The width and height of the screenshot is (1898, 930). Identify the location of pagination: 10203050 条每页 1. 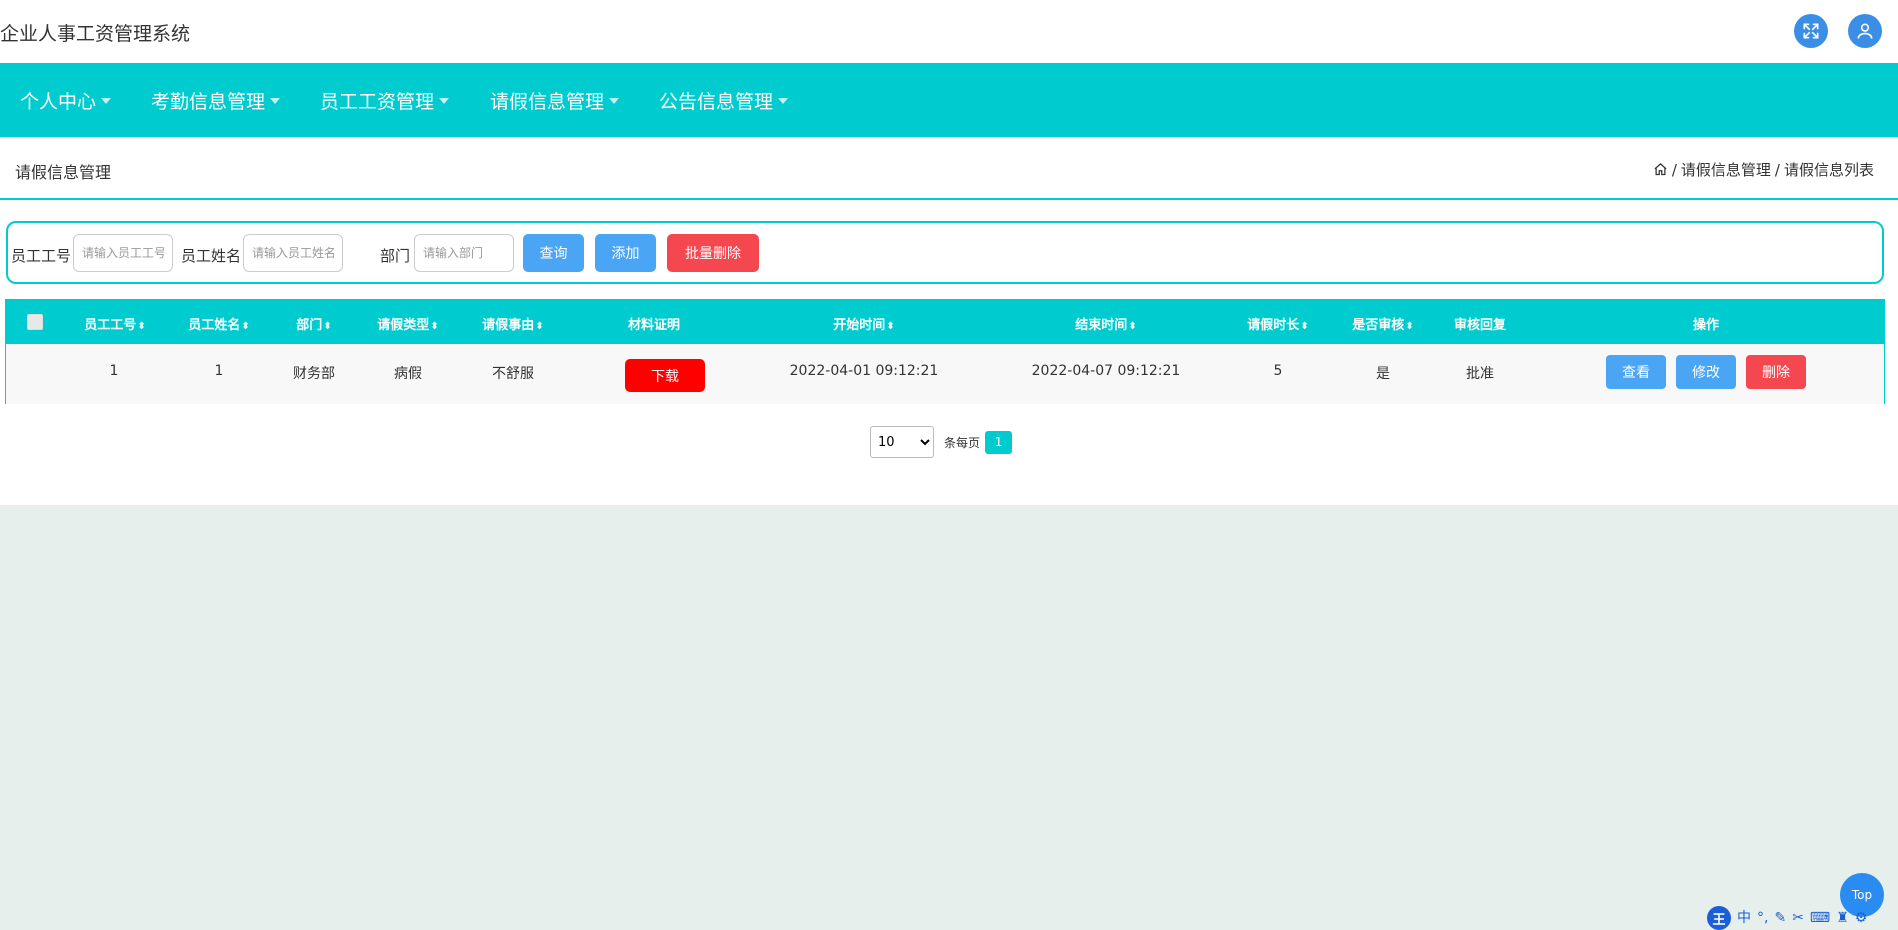
(941, 442).